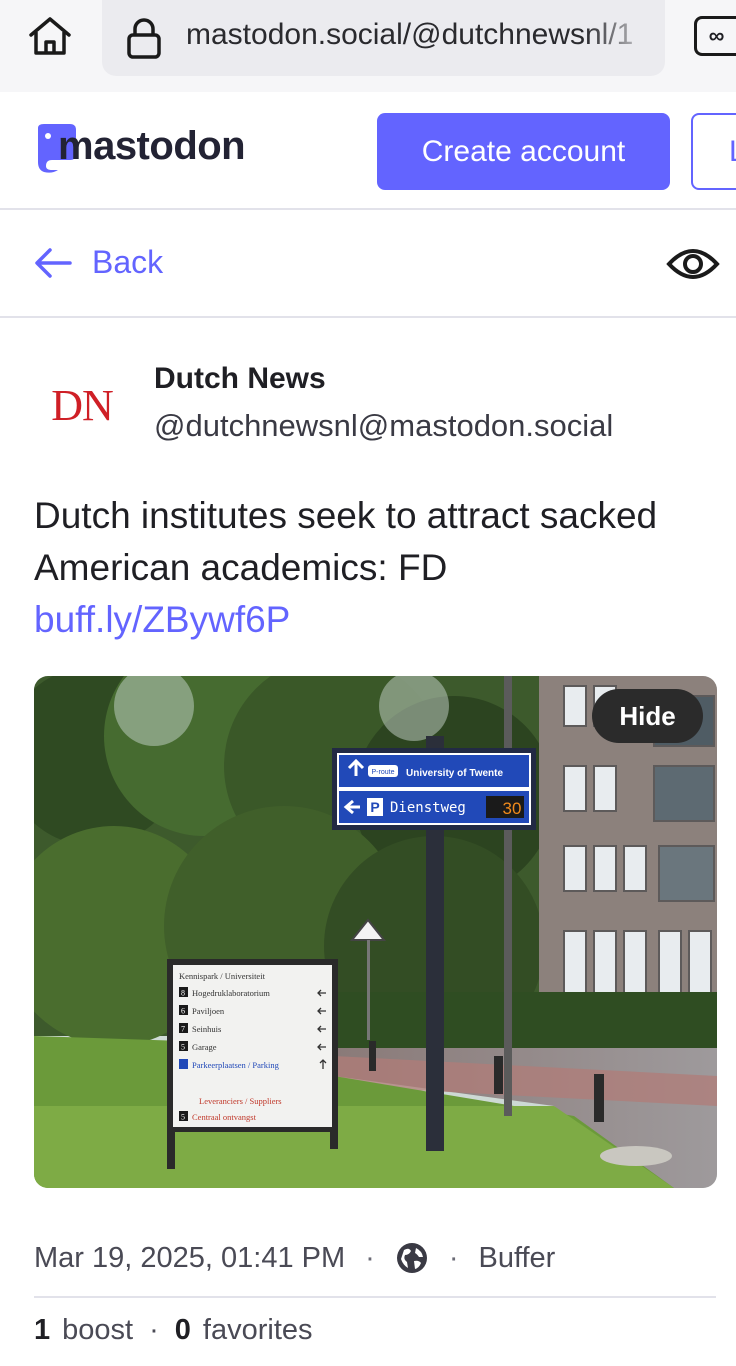 This screenshot has height=1366, width=736. Describe the element at coordinates (410, 34) in the screenshot. I see `url-text: mastodon.social/@dutchnewsnl/1` at that location.